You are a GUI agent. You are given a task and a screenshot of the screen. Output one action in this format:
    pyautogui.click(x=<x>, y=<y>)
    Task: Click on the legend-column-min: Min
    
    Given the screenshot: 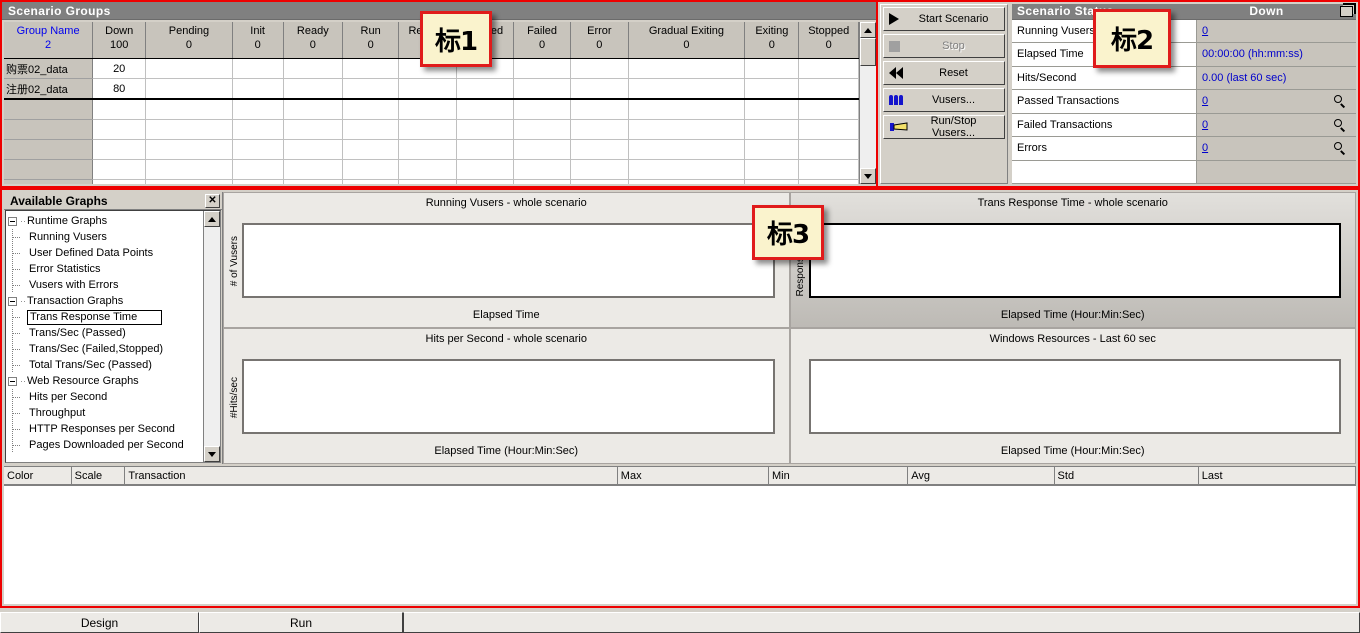 What is the action you would take?
    pyautogui.click(x=839, y=475)
    